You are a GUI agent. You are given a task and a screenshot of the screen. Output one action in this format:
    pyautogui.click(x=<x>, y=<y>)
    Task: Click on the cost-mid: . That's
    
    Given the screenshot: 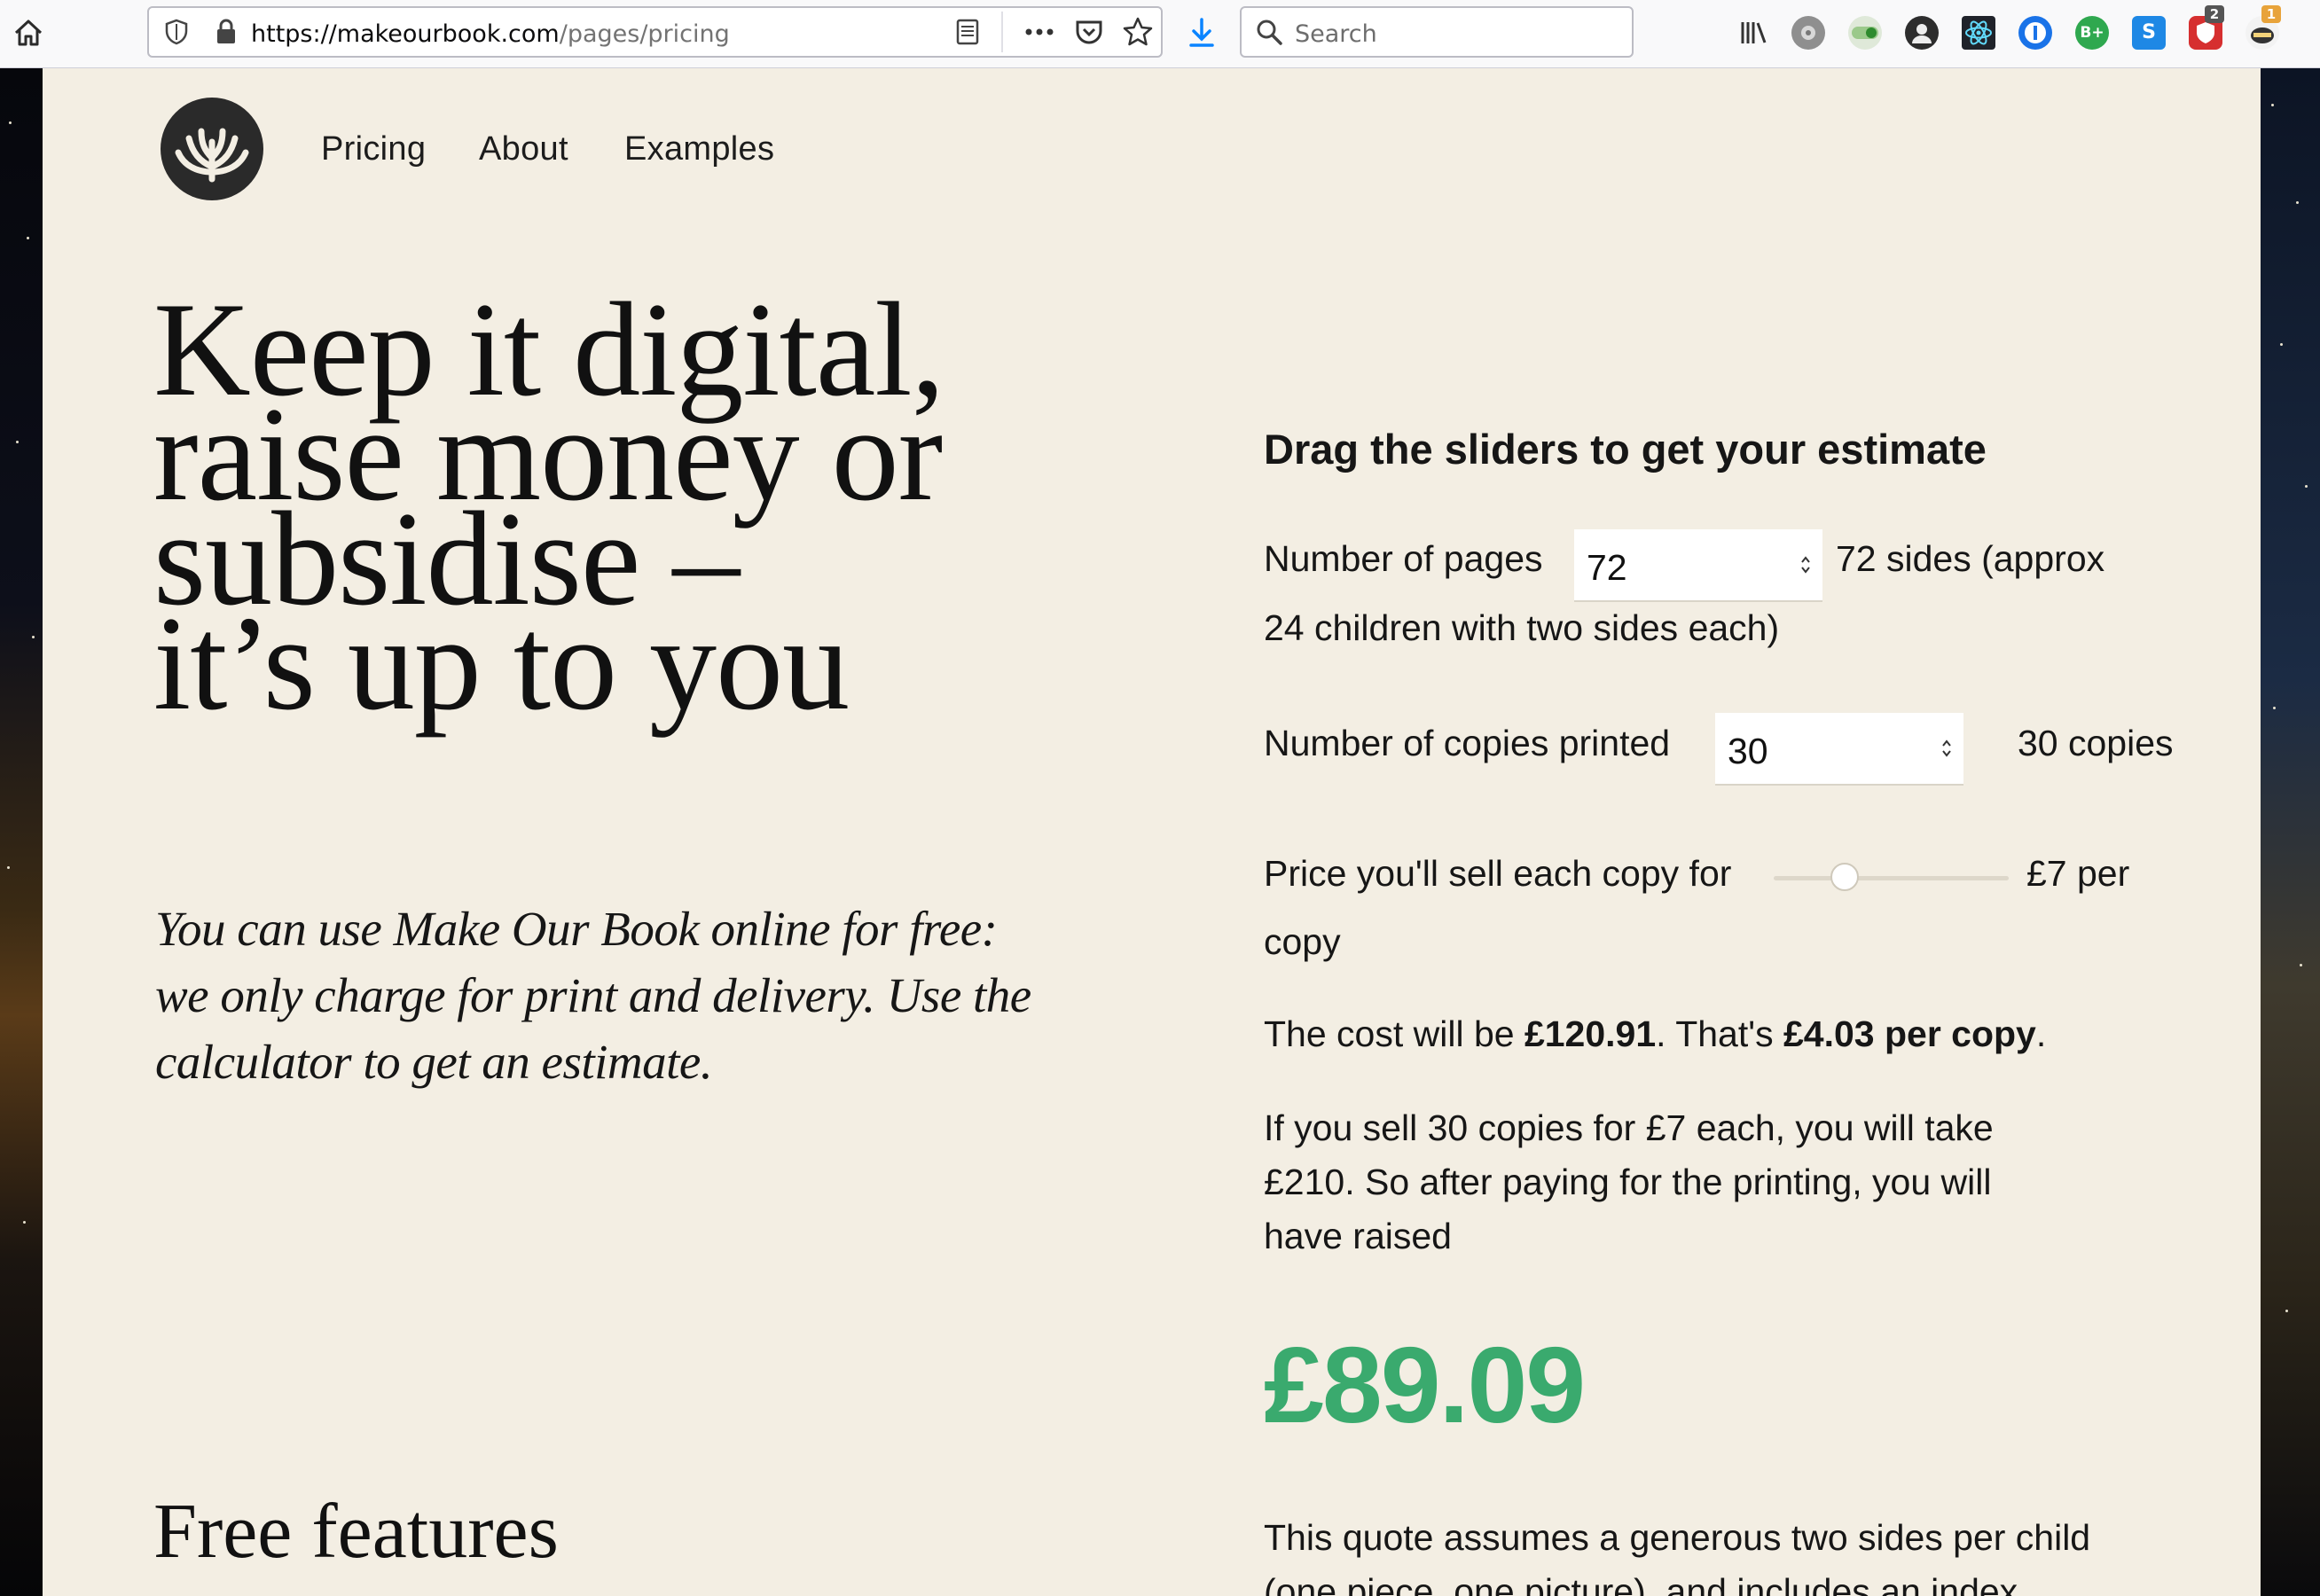 What is the action you would take?
    pyautogui.click(x=1719, y=1034)
    